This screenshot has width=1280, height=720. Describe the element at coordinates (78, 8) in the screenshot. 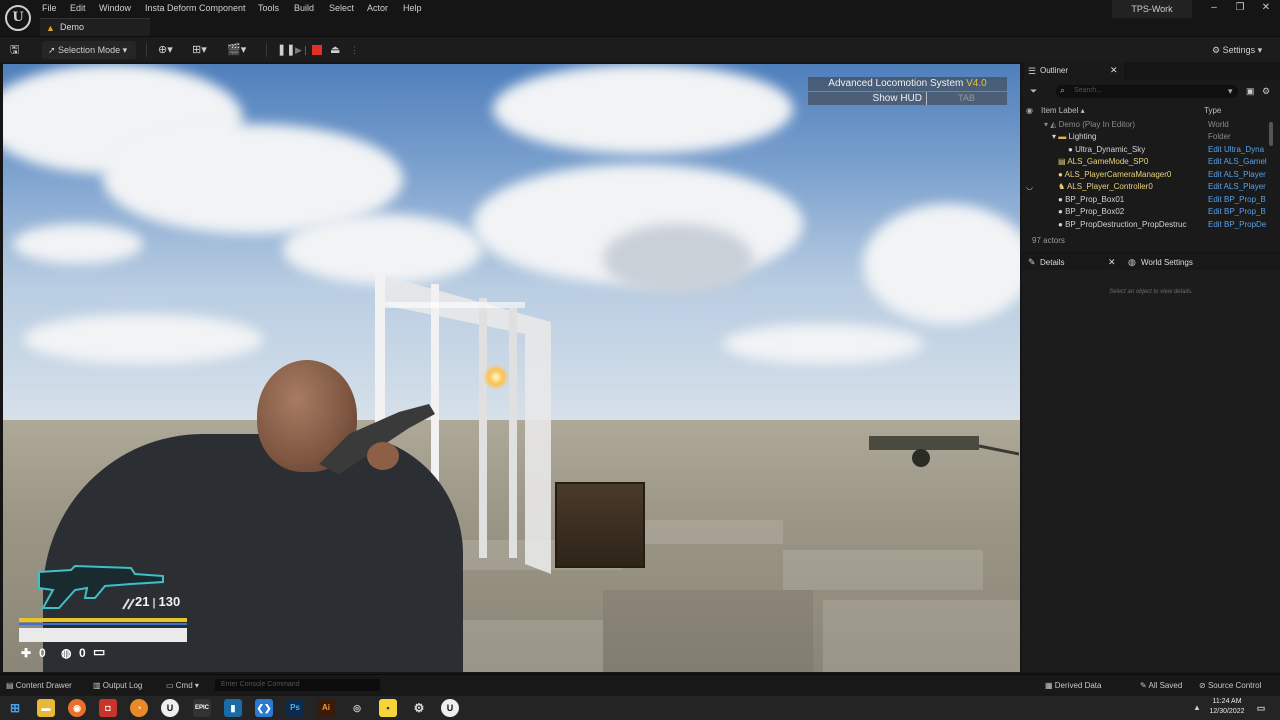

I see `menu-edit: Edit` at that location.